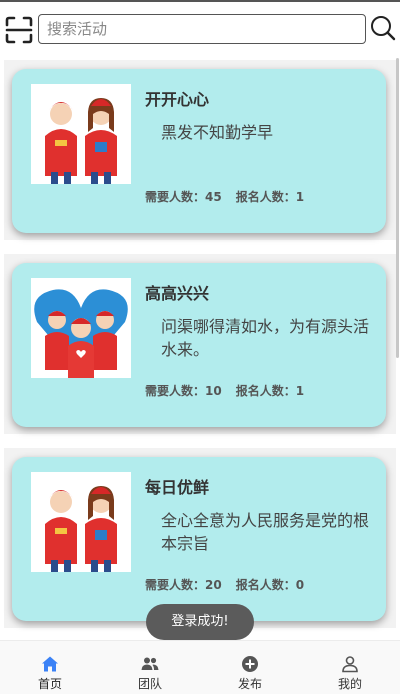  I want to click on search-bar, so click(200, 28).